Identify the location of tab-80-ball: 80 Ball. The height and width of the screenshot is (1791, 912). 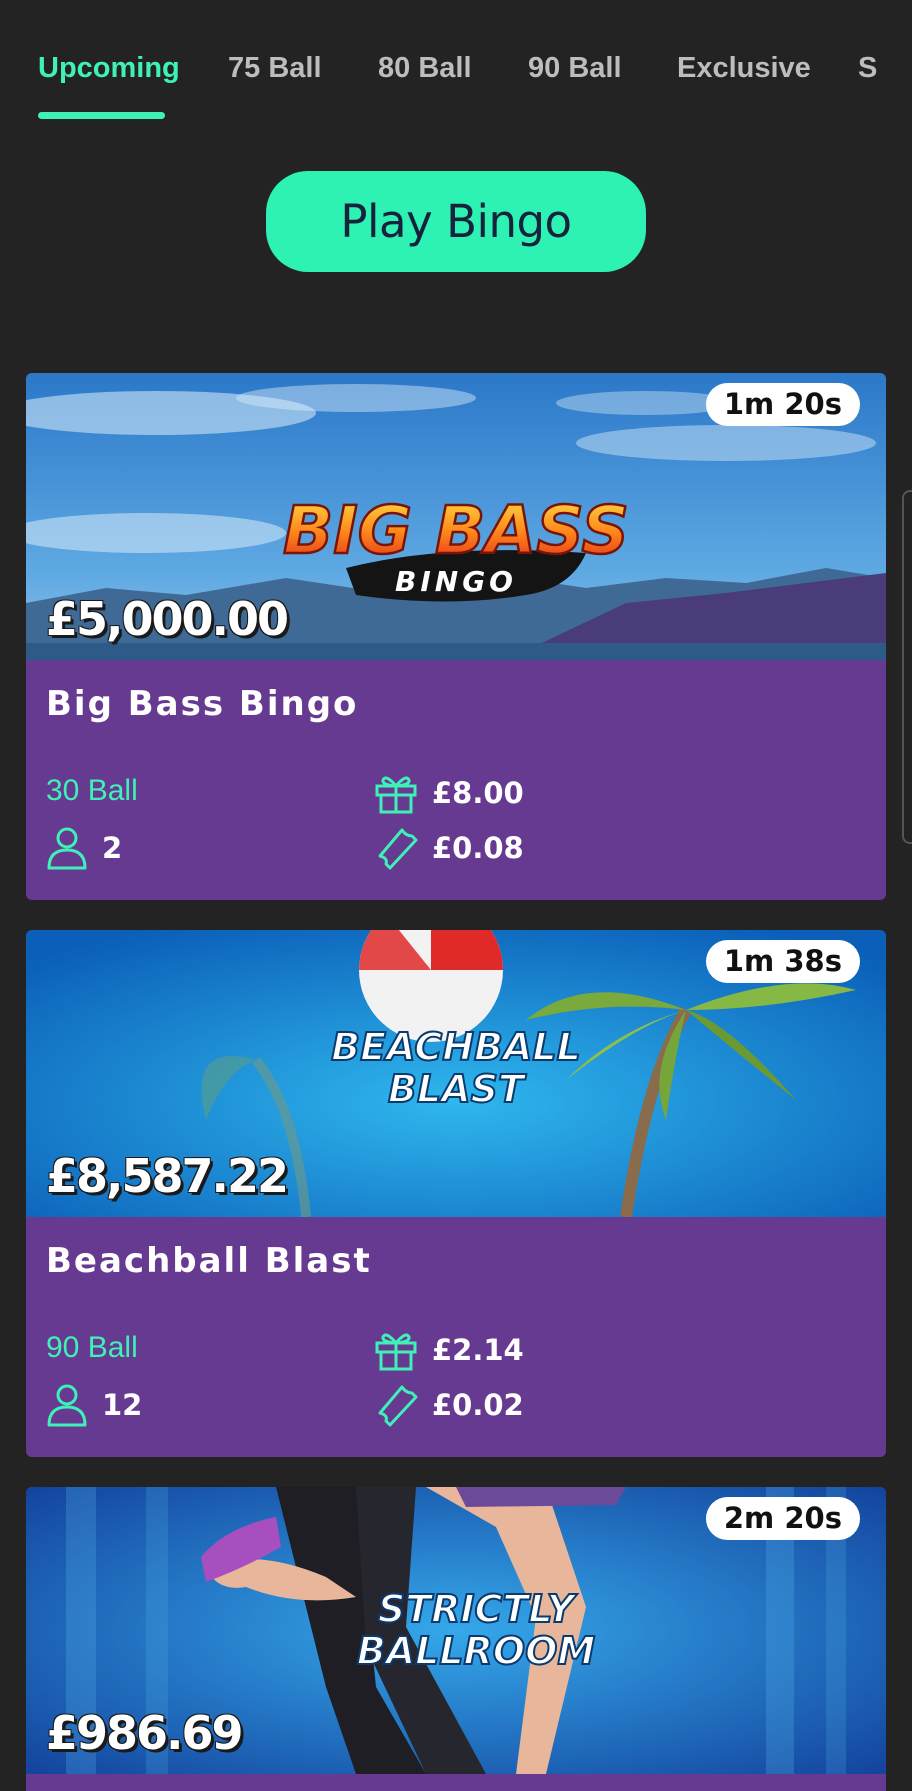
(425, 68).